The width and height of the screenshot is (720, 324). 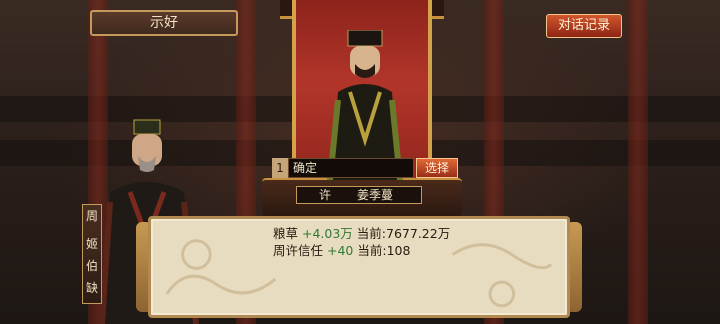 What do you see at coordinates (92, 254) in the screenshot?
I see `official-name-plate: 周 姬 伯 缺` at bounding box center [92, 254].